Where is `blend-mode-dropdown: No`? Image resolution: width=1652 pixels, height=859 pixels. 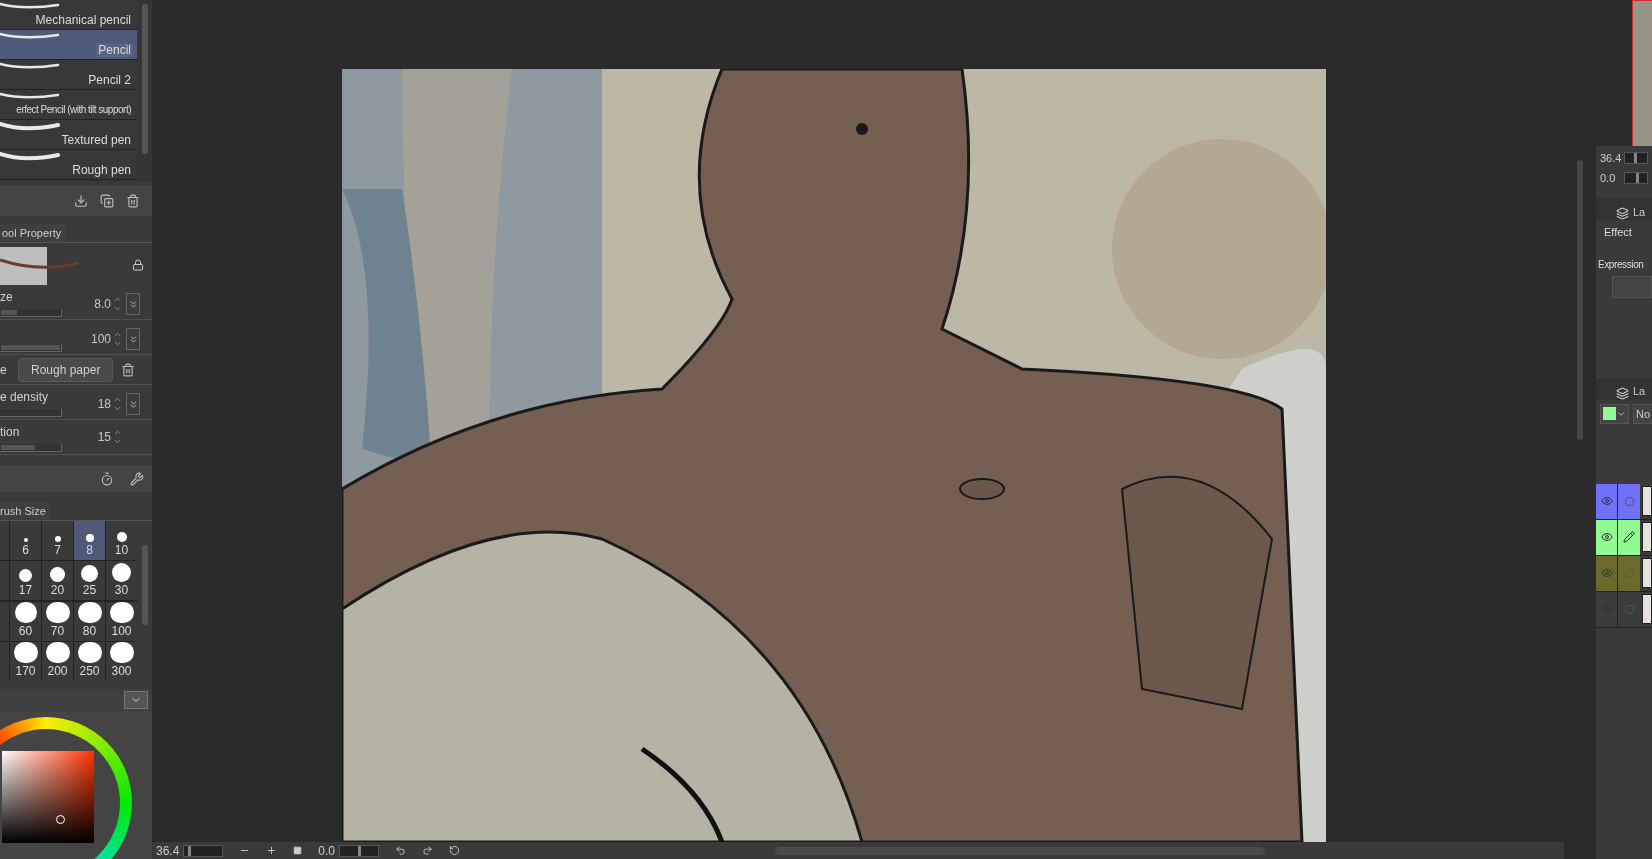 blend-mode-dropdown: No is located at coordinates (1642, 413).